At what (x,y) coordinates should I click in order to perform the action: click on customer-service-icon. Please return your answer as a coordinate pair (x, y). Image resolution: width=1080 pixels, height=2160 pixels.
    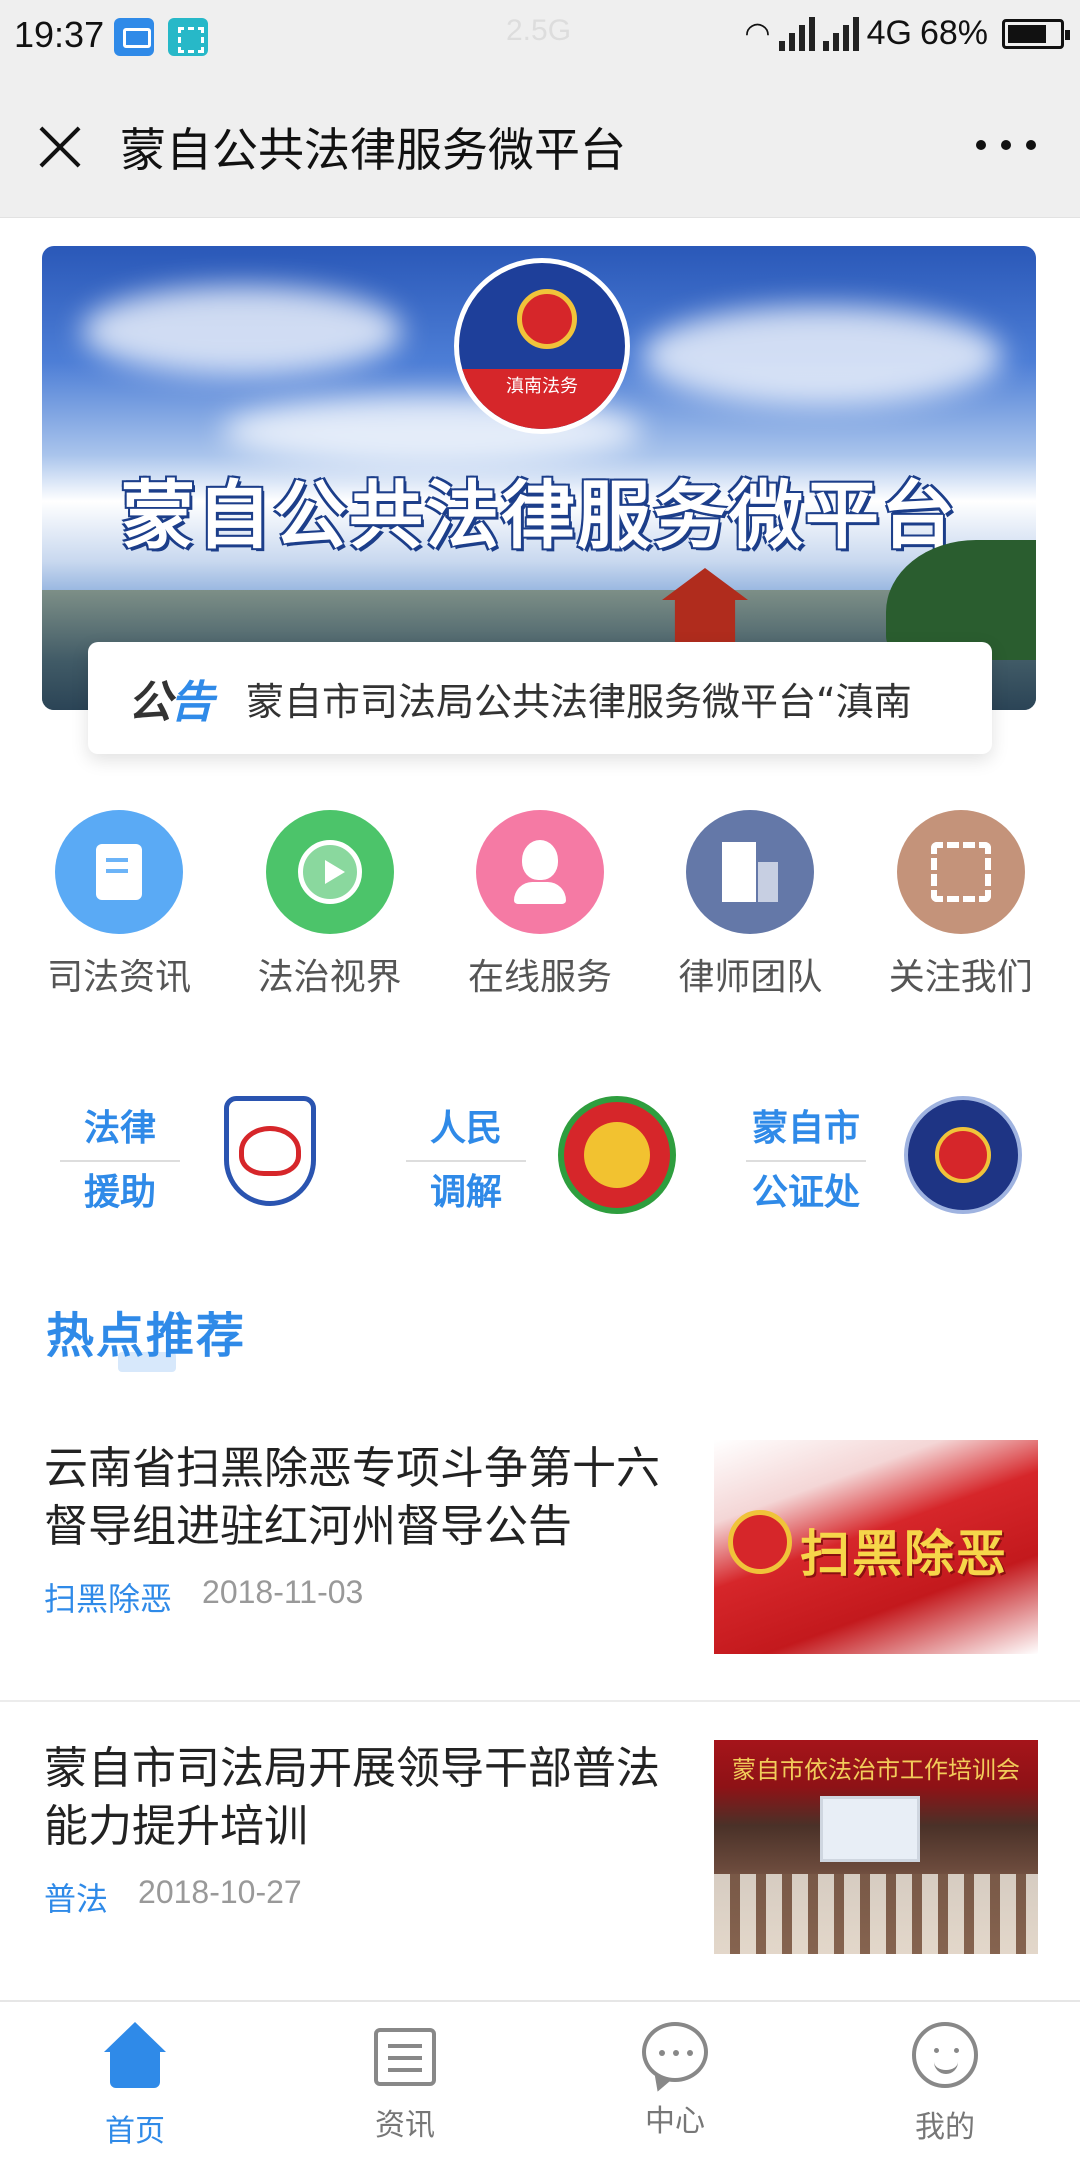
    Looking at the image, I should click on (539, 872).